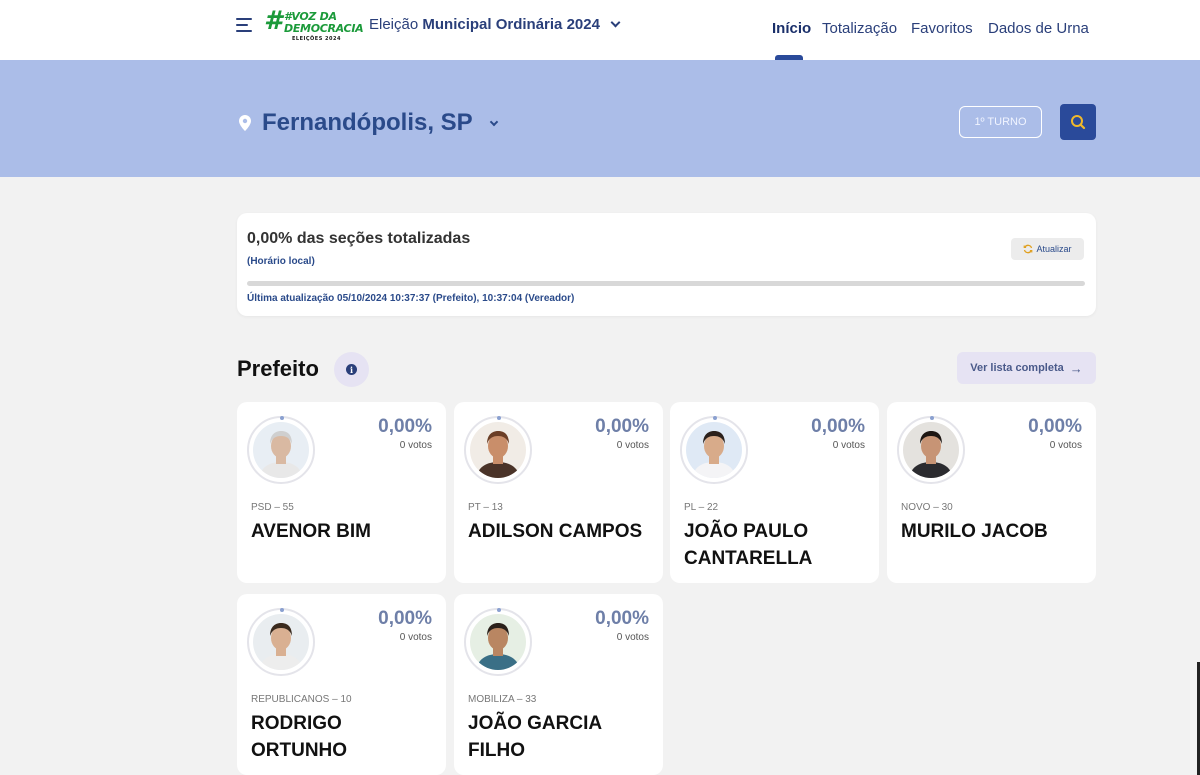 The height and width of the screenshot is (775, 1200). What do you see at coordinates (748, 545) in the screenshot?
I see `candidate-name: JOÃO PAULO CANTARELLA` at bounding box center [748, 545].